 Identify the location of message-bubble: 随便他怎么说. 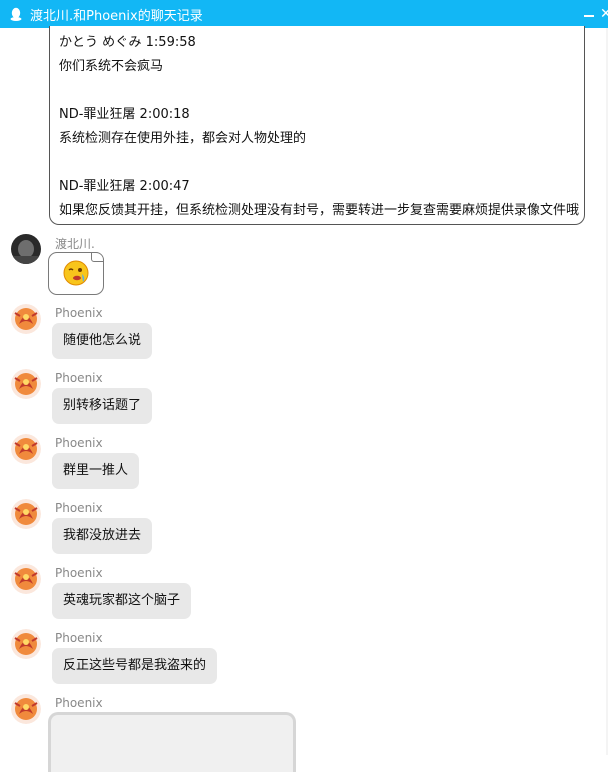
(102, 341).